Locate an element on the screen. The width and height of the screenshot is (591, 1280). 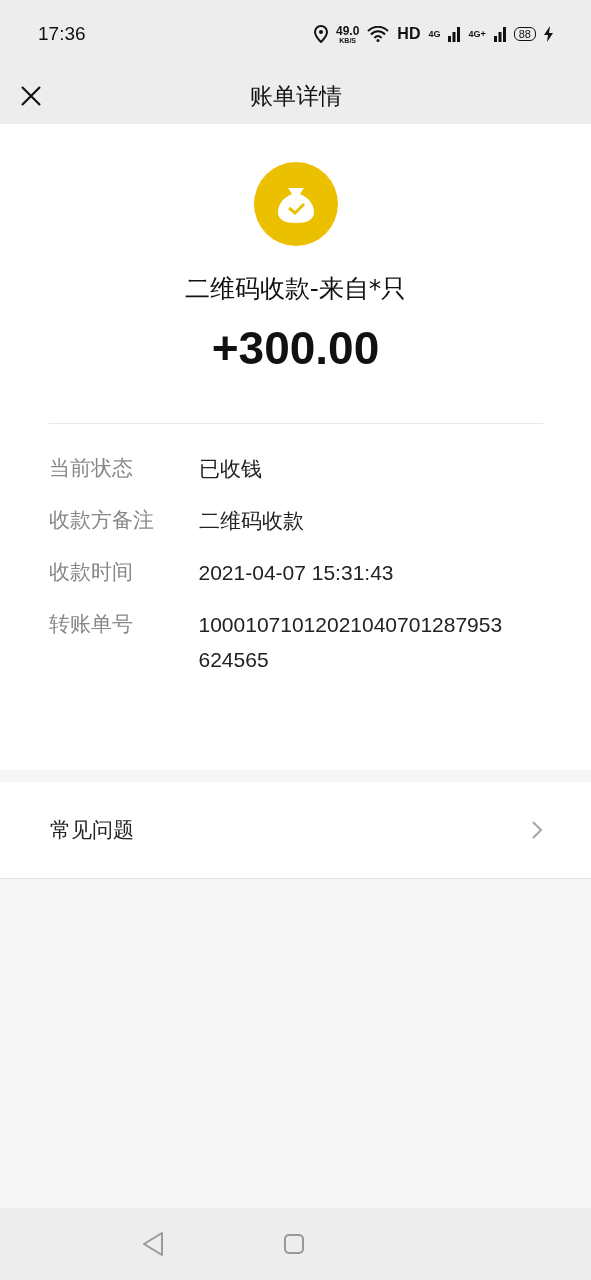
network-speed: 49.0 is located at coordinates (348, 30).